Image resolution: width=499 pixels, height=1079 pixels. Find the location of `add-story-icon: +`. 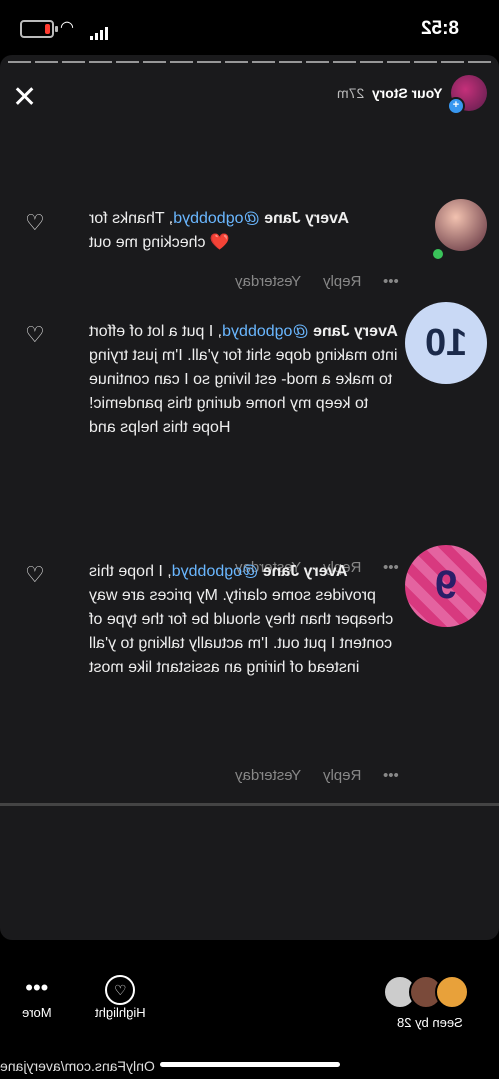

add-story-icon: + is located at coordinates (456, 106).